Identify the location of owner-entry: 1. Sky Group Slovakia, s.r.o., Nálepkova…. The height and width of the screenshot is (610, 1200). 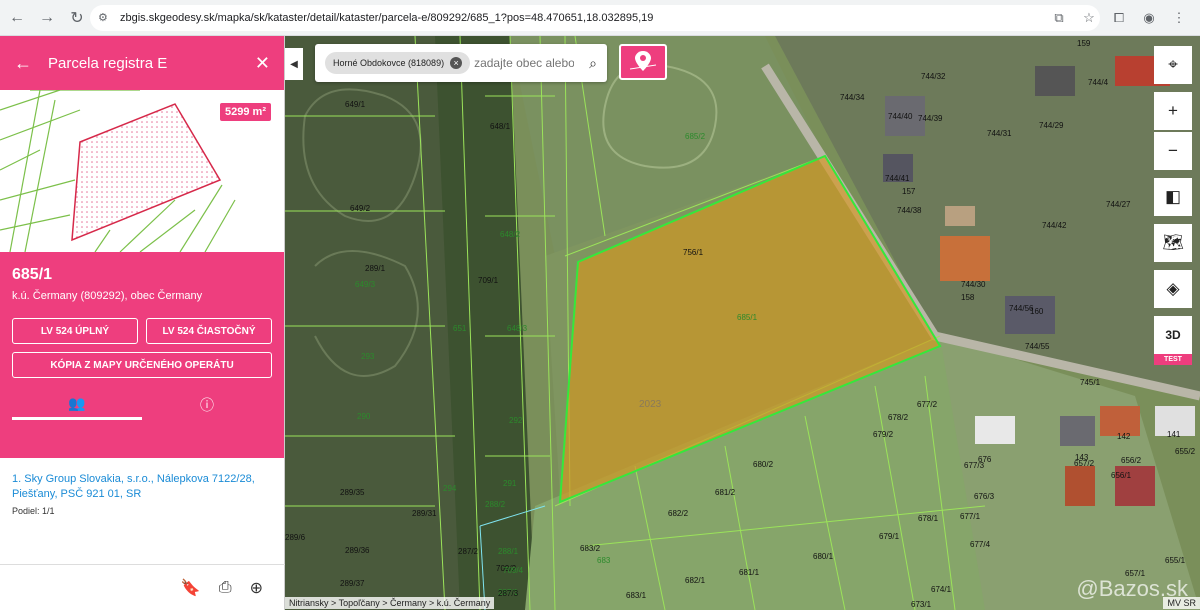
(142, 487).